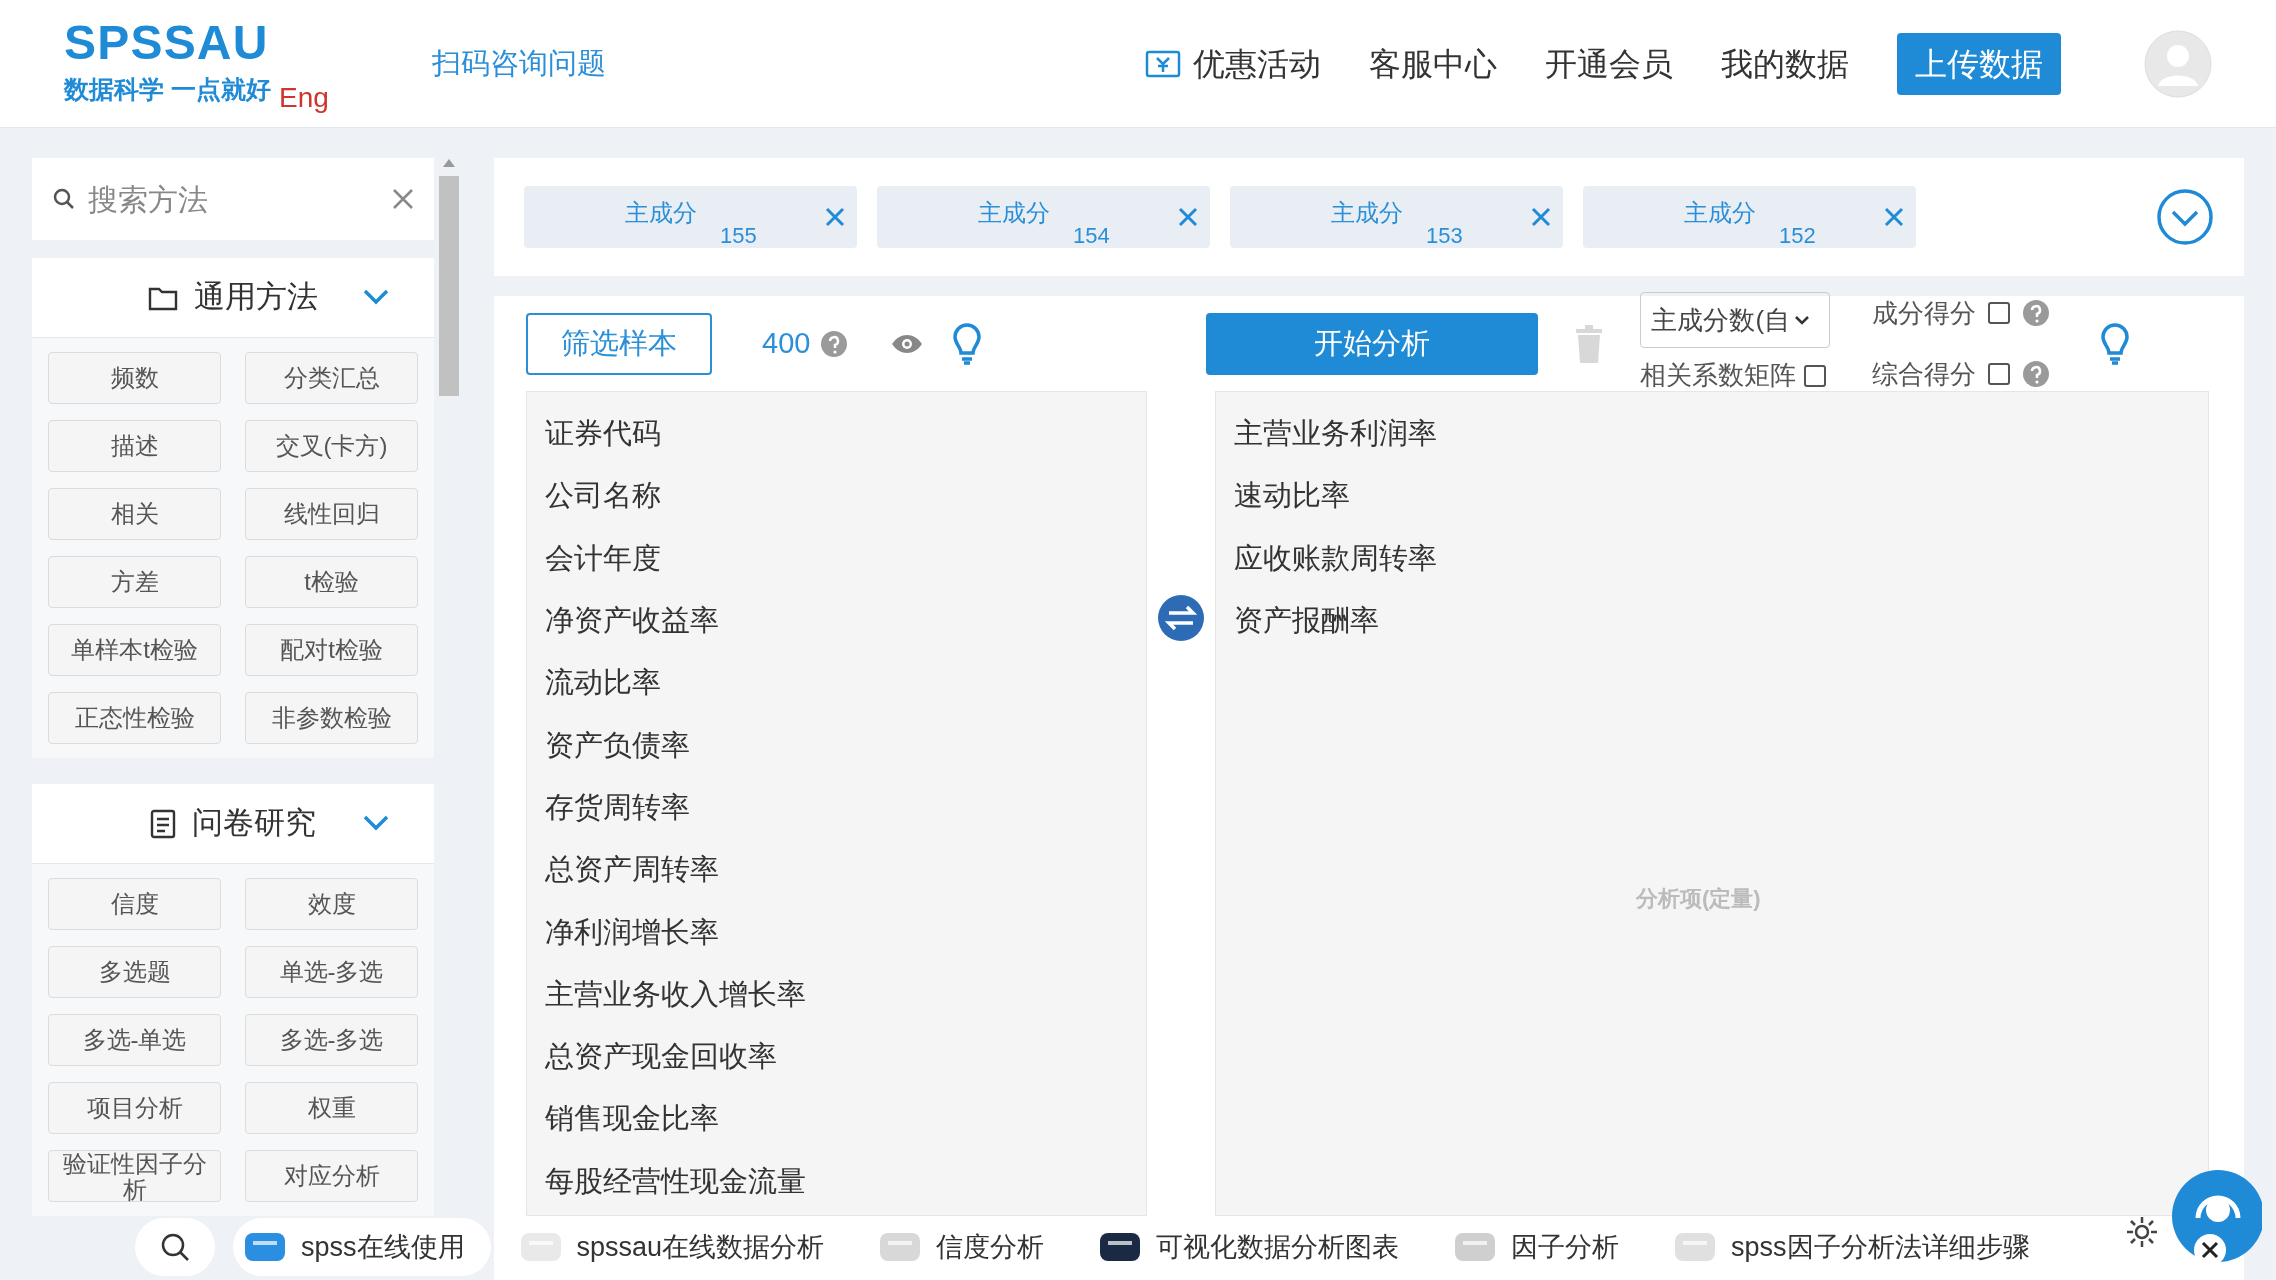  Describe the element at coordinates (632, 1118) in the screenshot. I see `variable-item: 销售现金比率` at that location.